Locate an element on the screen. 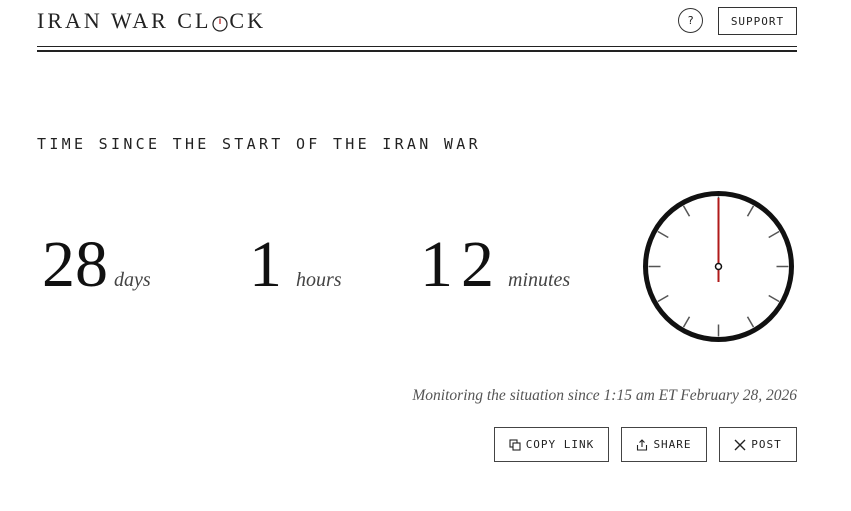  copy-link-button: COPY LINK is located at coordinates (551, 444).